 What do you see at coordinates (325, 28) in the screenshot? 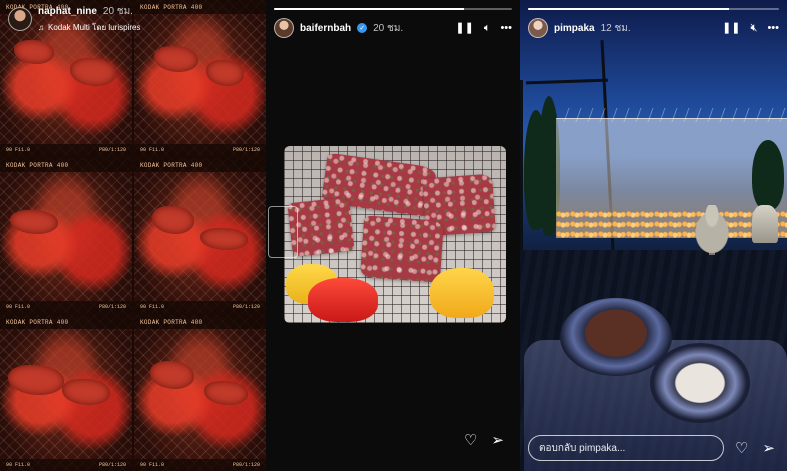
I see `username: baifernbah` at bounding box center [325, 28].